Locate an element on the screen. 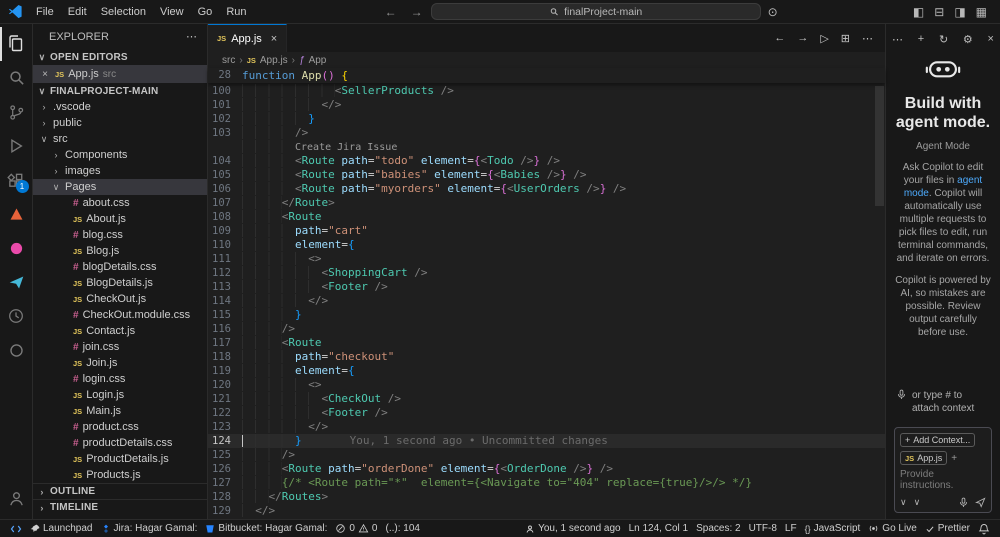 This screenshot has height=537, width=1000. activitybar-account-icon is located at coordinates (16, 498).